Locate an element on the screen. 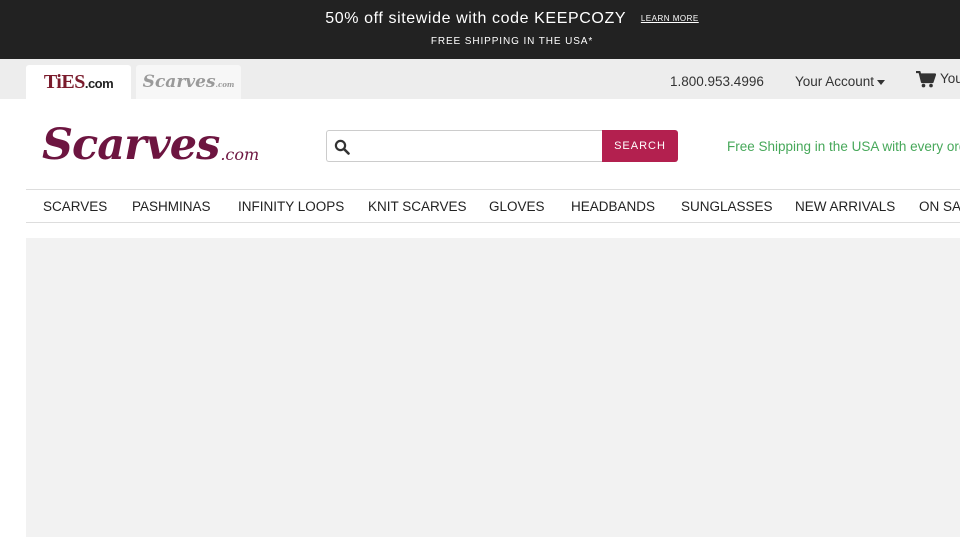 Image resolution: width=960 pixels, height=537 pixels. nav-item-pashminas: PASHMINAS is located at coordinates (171, 206).